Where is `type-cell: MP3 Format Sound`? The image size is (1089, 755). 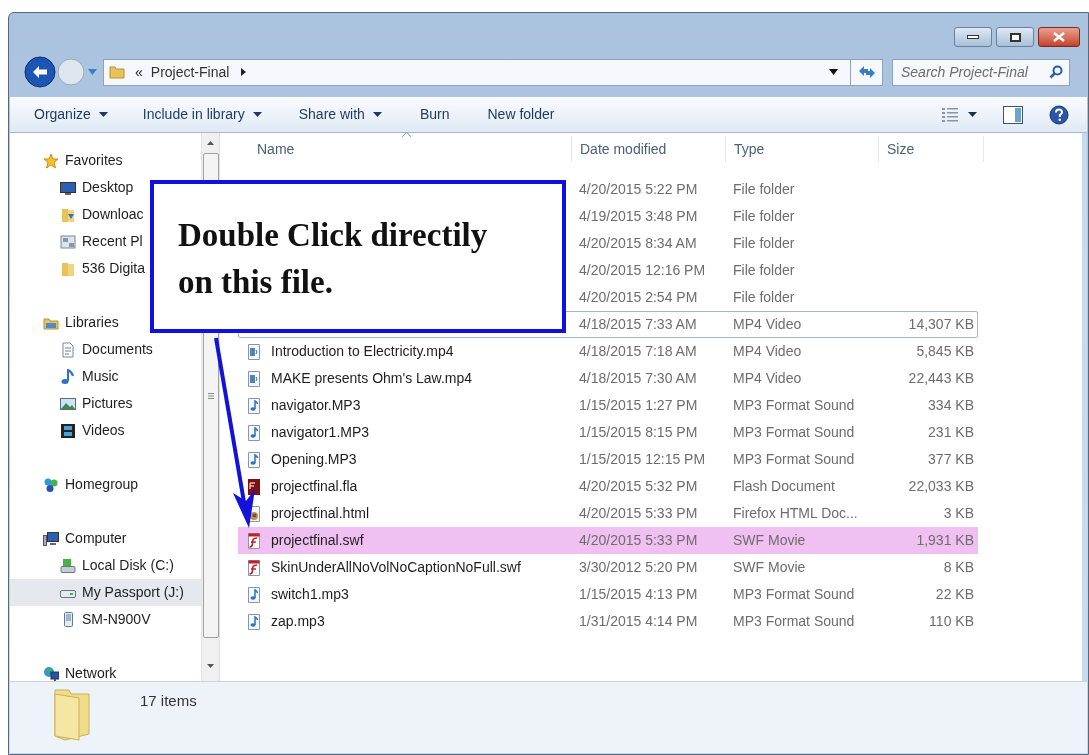 type-cell: MP3 Format Sound is located at coordinates (794, 405).